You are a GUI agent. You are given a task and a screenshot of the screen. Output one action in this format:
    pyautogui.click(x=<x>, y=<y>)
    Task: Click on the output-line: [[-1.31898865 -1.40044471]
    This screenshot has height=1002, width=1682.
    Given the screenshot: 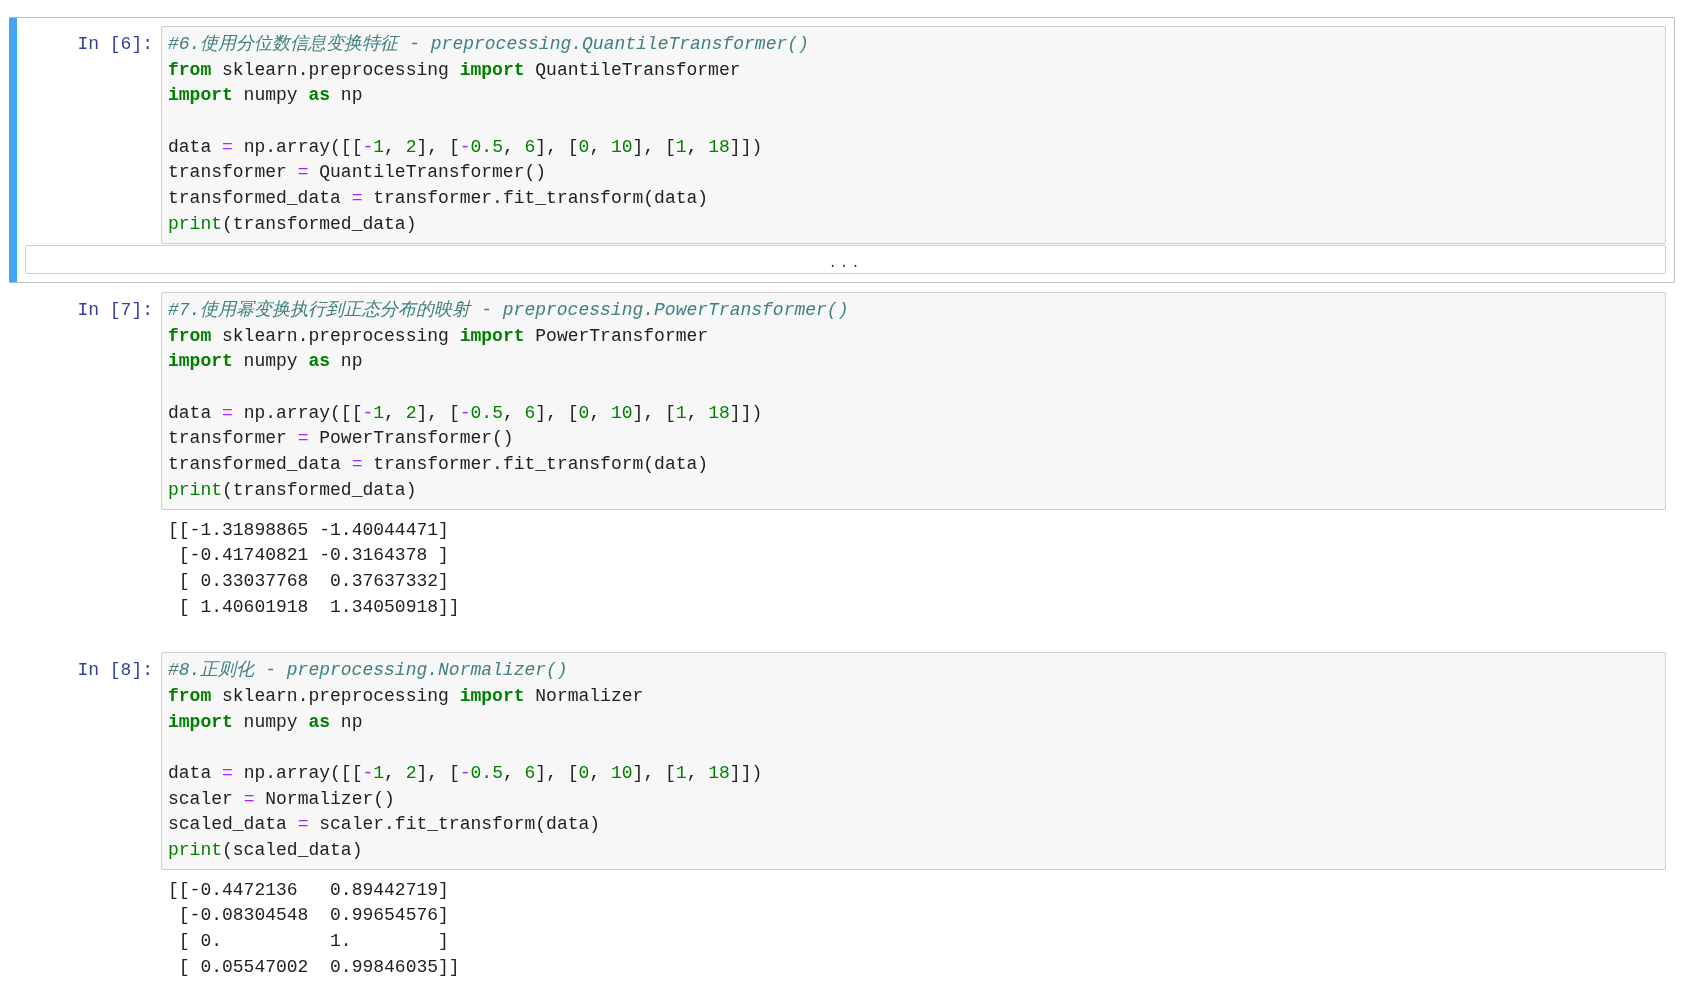 What is the action you would take?
    pyautogui.click(x=308, y=530)
    